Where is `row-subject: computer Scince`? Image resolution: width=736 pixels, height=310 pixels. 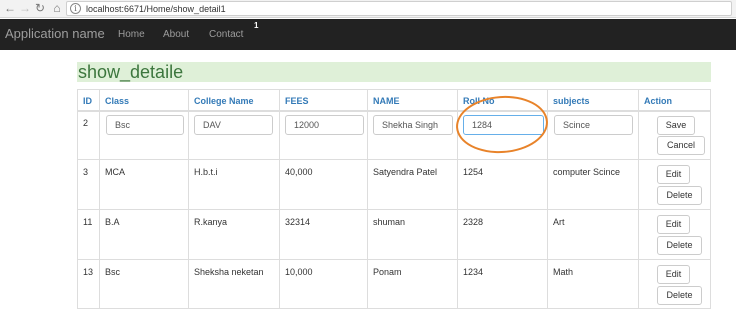
row-subject: computer Scince is located at coordinates (587, 172).